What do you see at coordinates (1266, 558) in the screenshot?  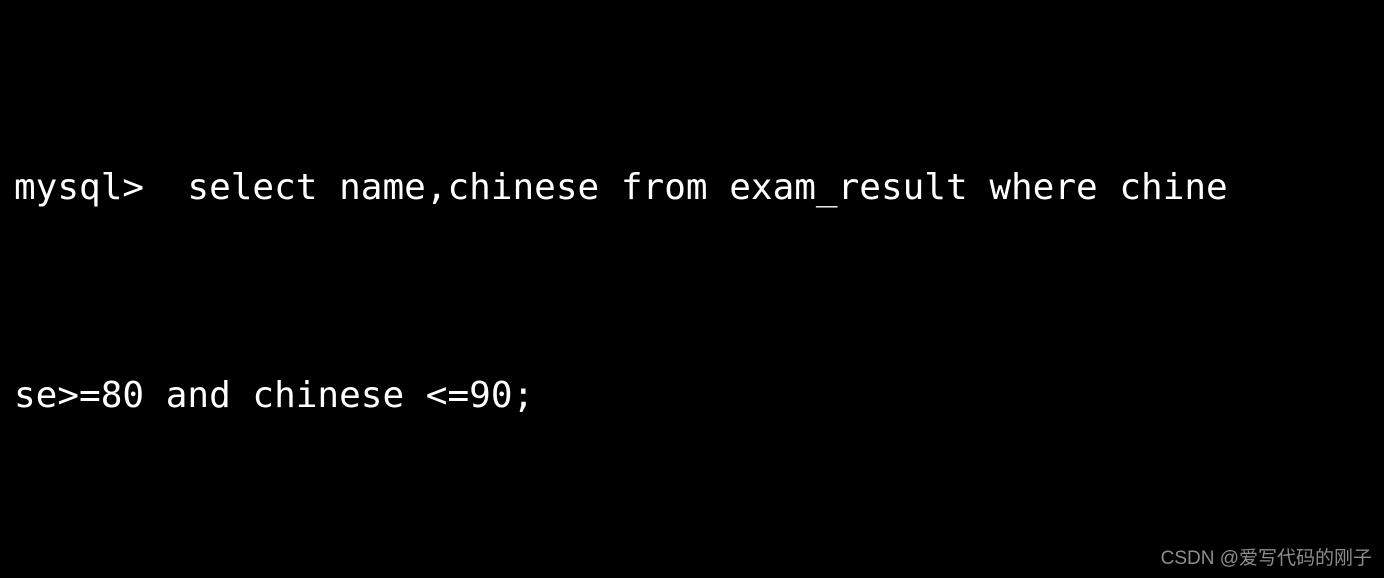 I see `csdn-watermark: CSDN @爱写代码的刚子` at bounding box center [1266, 558].